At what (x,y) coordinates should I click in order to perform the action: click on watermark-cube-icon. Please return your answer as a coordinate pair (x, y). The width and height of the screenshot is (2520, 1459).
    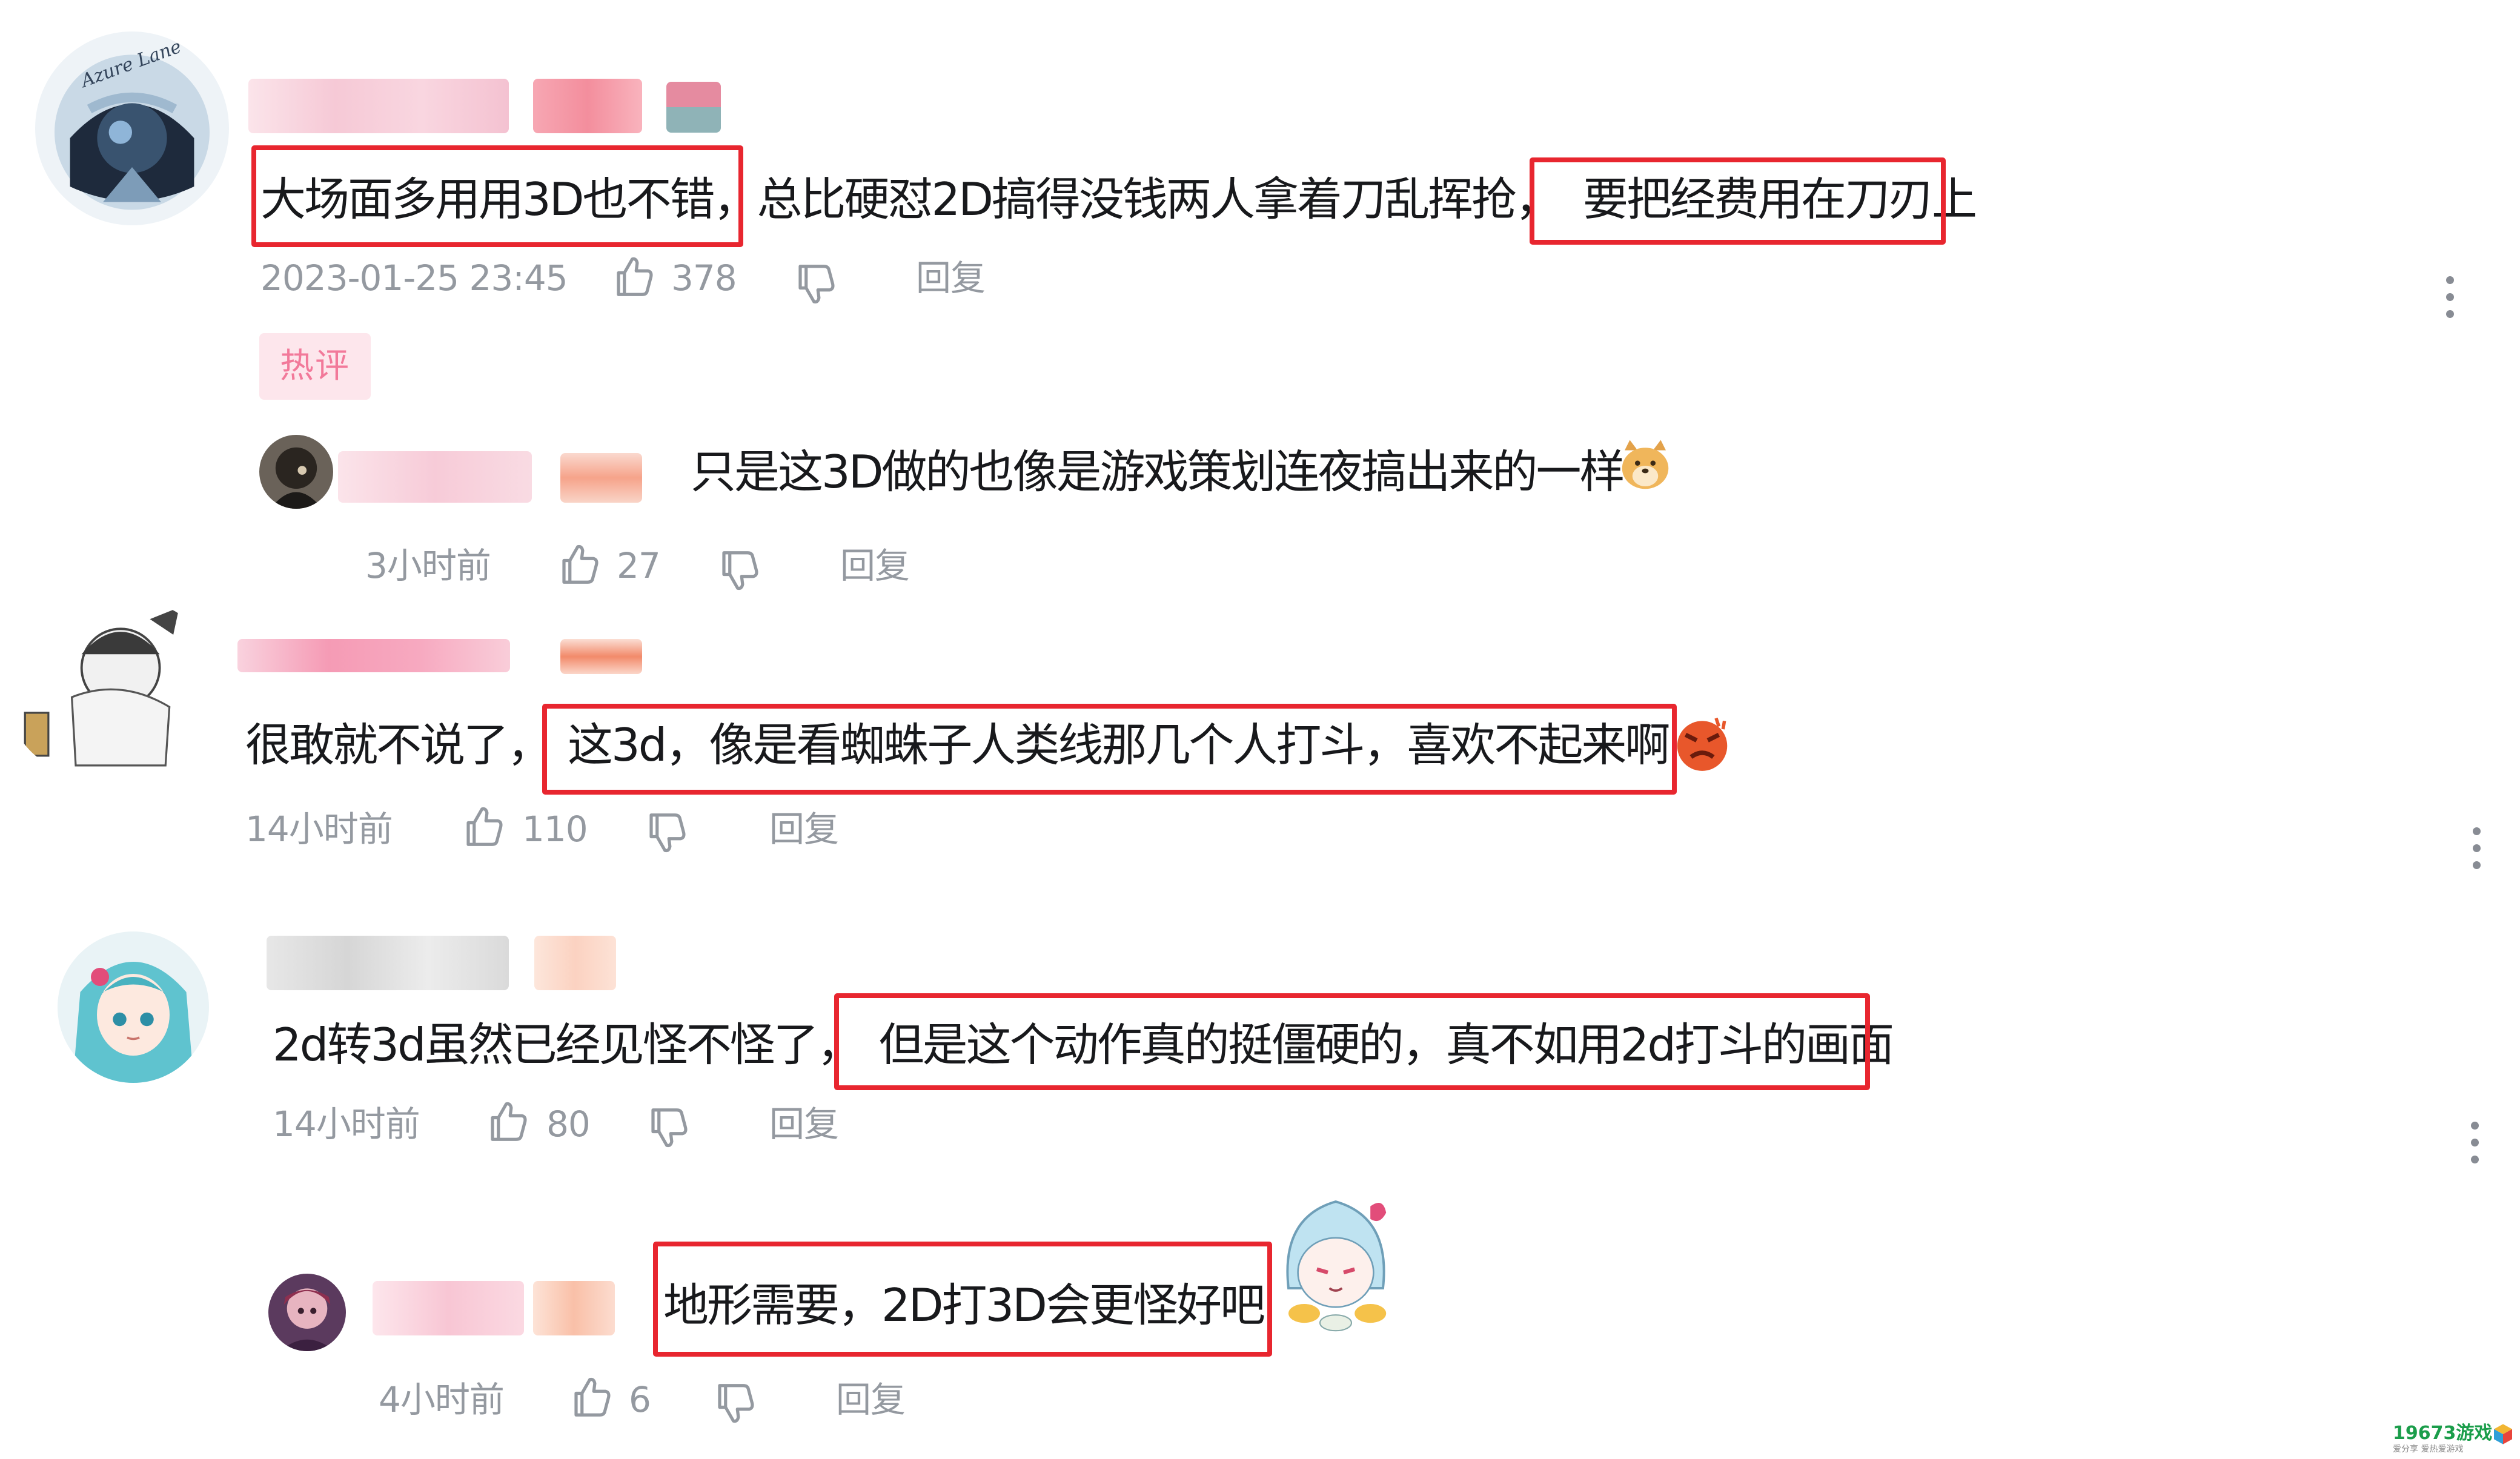
    Looking at the image, I should click on (2503, 1434).